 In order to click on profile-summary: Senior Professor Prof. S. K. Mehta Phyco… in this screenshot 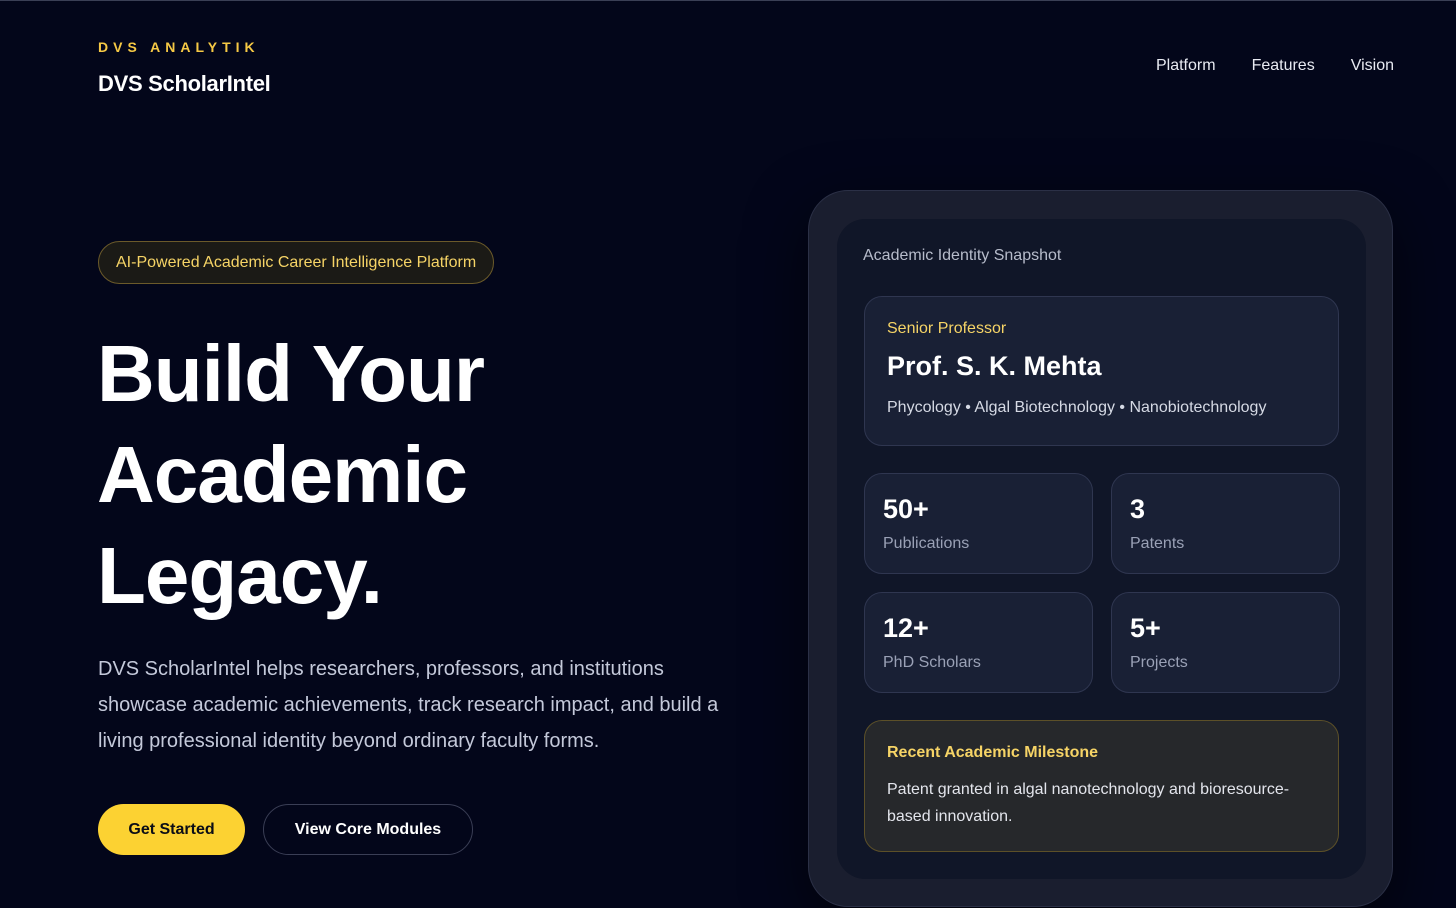, I will do `click(1101, 371)`.